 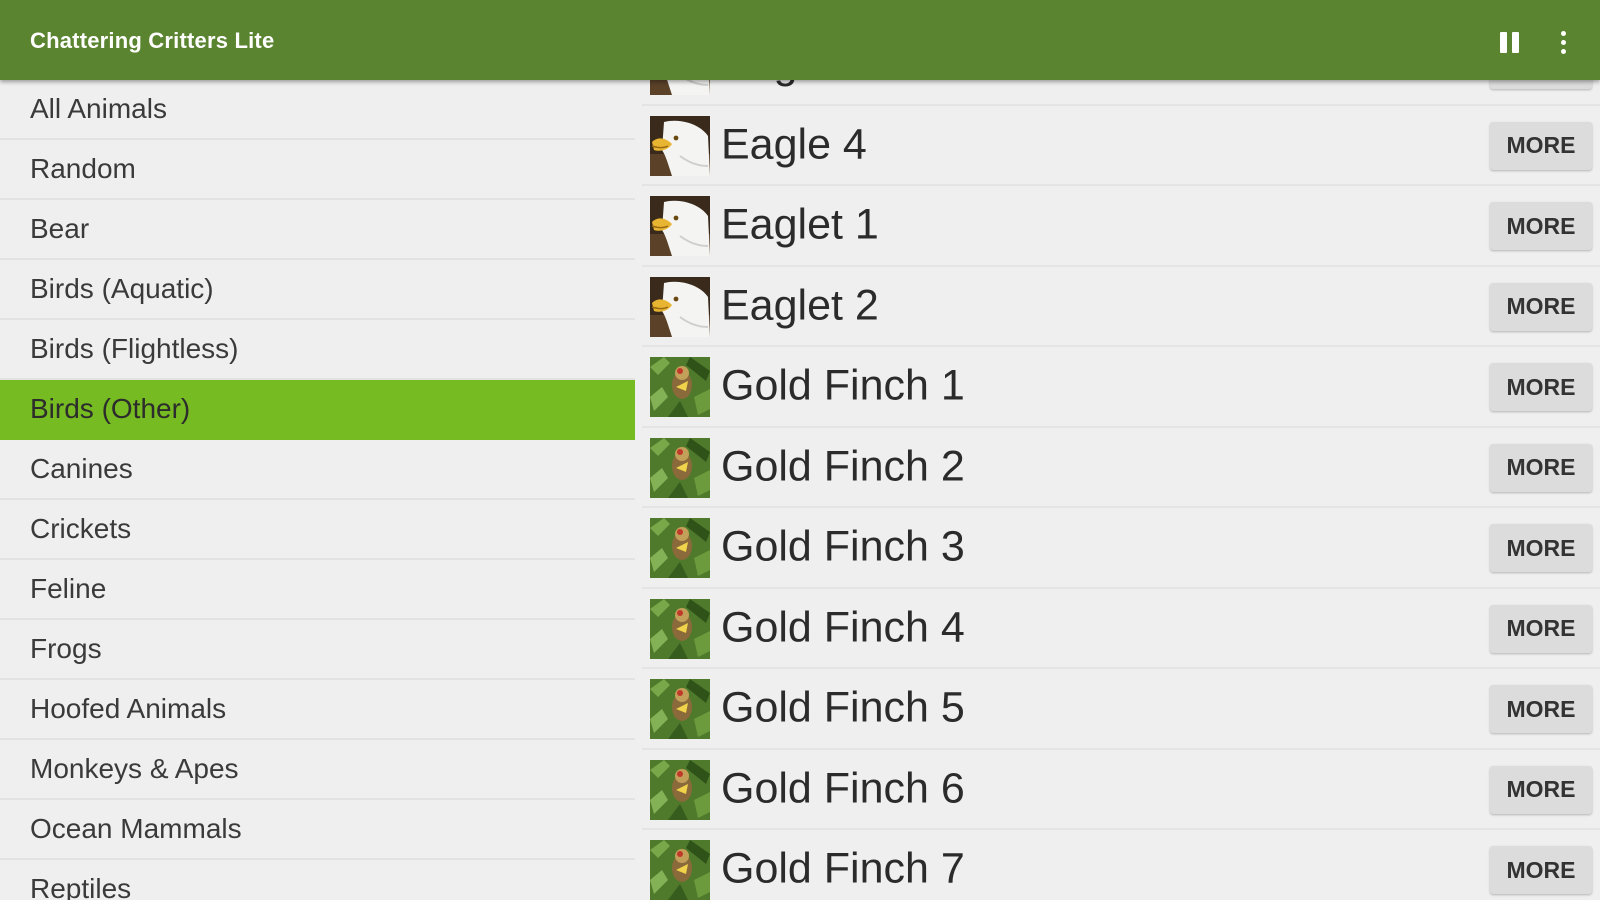 What do you see at coordinates (317, 290) in the screenshot?
I see `sidebar-item-birds-aquatic: Birds (Aquatic)` at bounding box center [317, 290].